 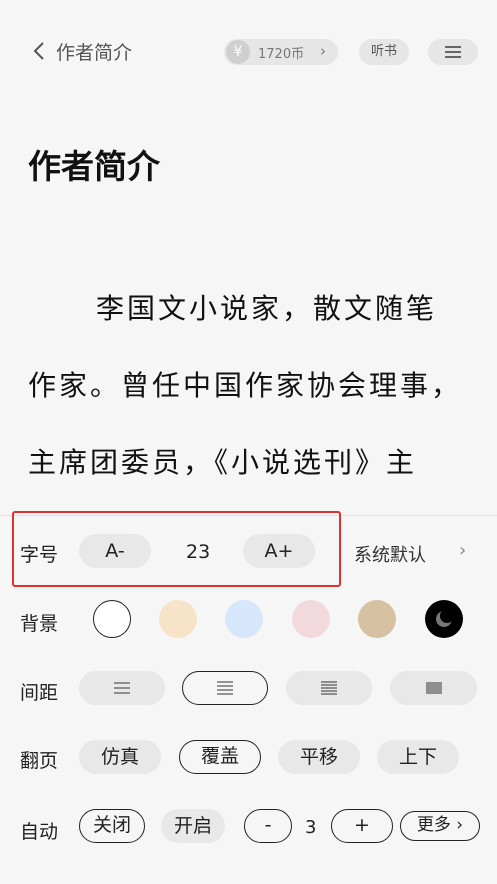 What do you see at coordinates (390, 554) in the screenshot?
I see `font-family-selector: 系统默认` at bounding box center [390, 554].